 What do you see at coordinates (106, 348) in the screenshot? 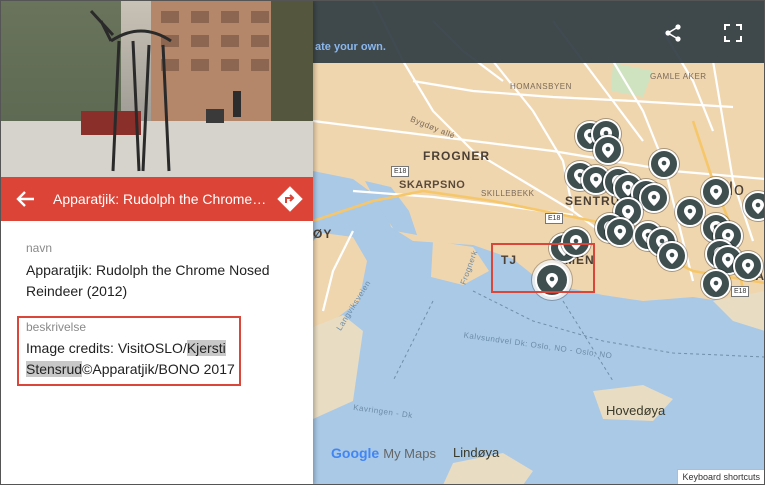
I see `image-credits-text: Image credits: VisitOSLO/` at bounding box center [106, 348].